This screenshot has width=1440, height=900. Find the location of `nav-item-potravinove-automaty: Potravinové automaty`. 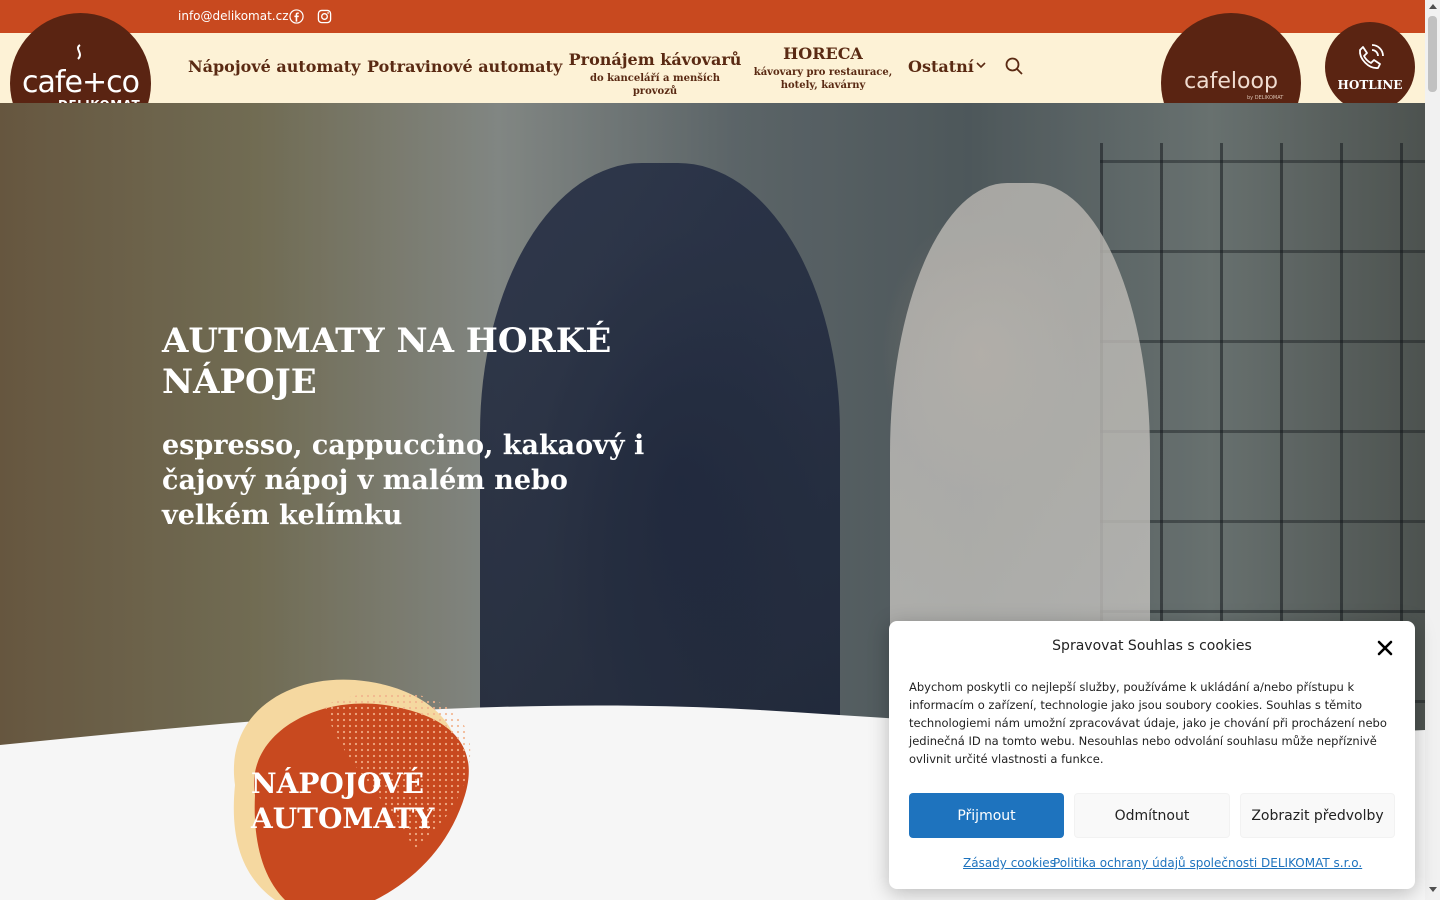

nav-item-potravinove-automaty: Potravinové automaty is located at coordinates (464, 66).